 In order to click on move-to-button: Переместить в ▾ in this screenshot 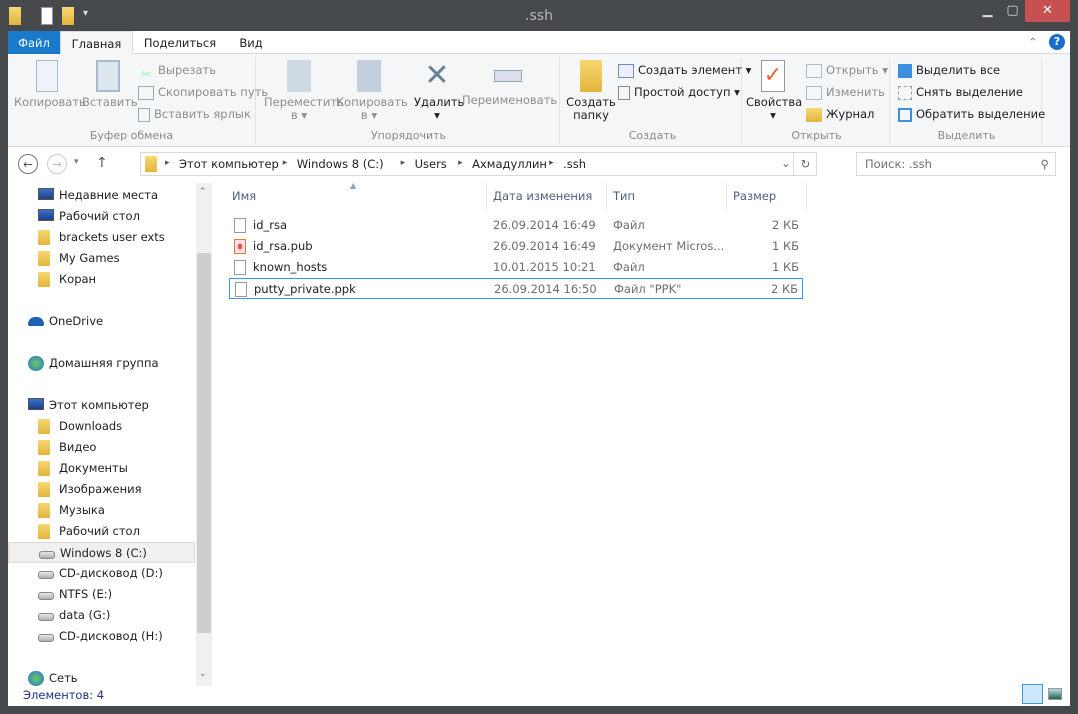, I will do `click(304, 90)`.